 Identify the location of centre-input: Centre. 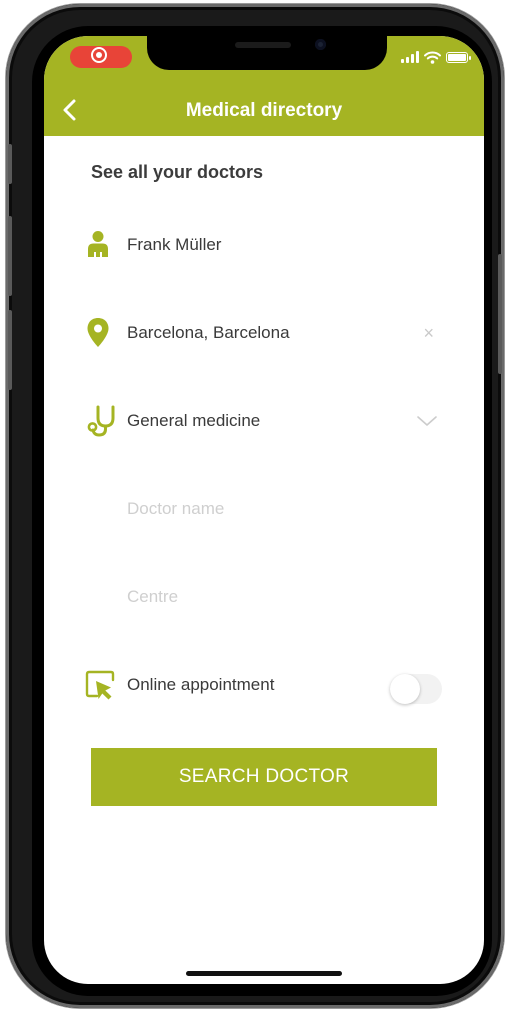
(264, 598).